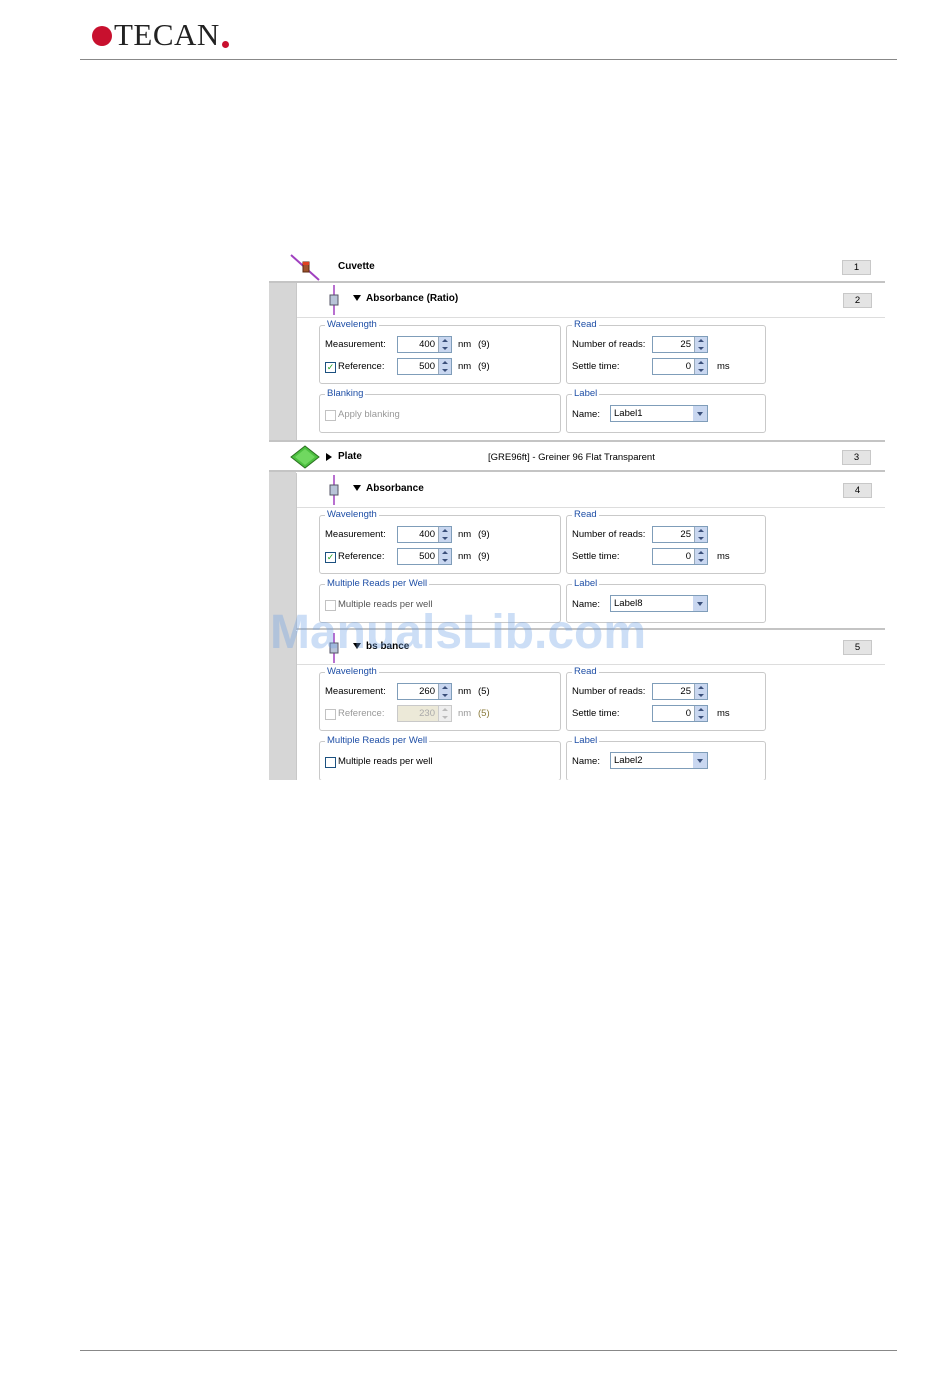 The height and width of the screenshot is (1379, 950). Describe the element at coordinates (488, 59) in the screenshot. I see `header-divider` at that location.